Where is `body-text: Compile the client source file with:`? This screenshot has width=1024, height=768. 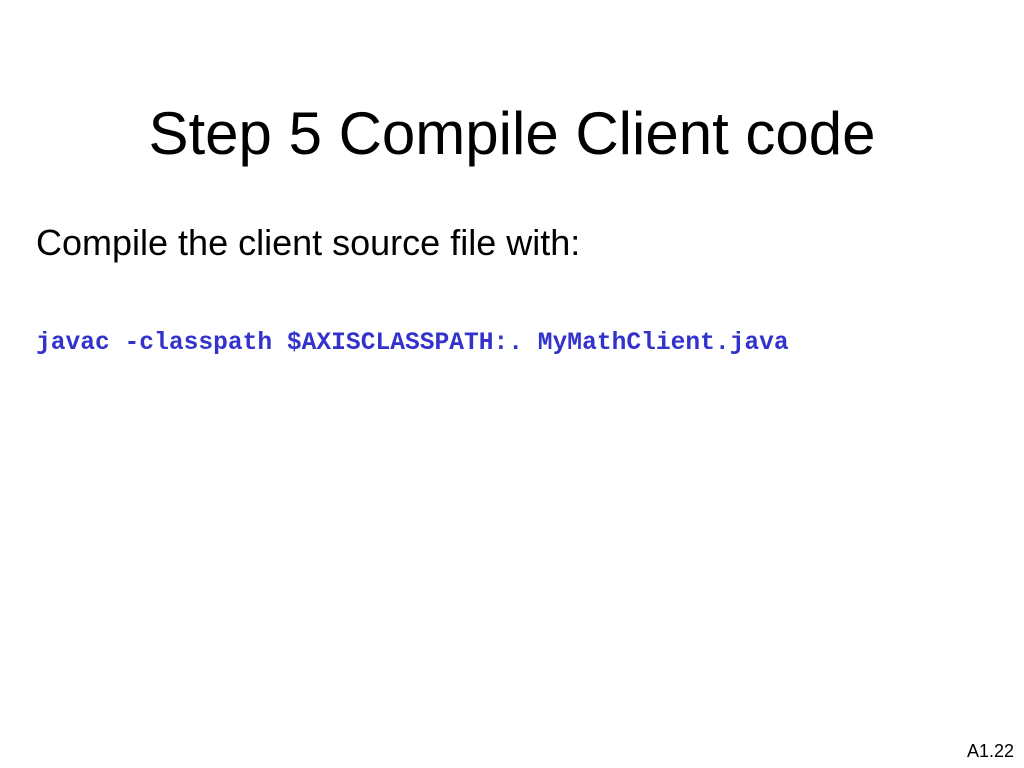 body-text: Compile the client source file with: is located at coordinates (308, 242).